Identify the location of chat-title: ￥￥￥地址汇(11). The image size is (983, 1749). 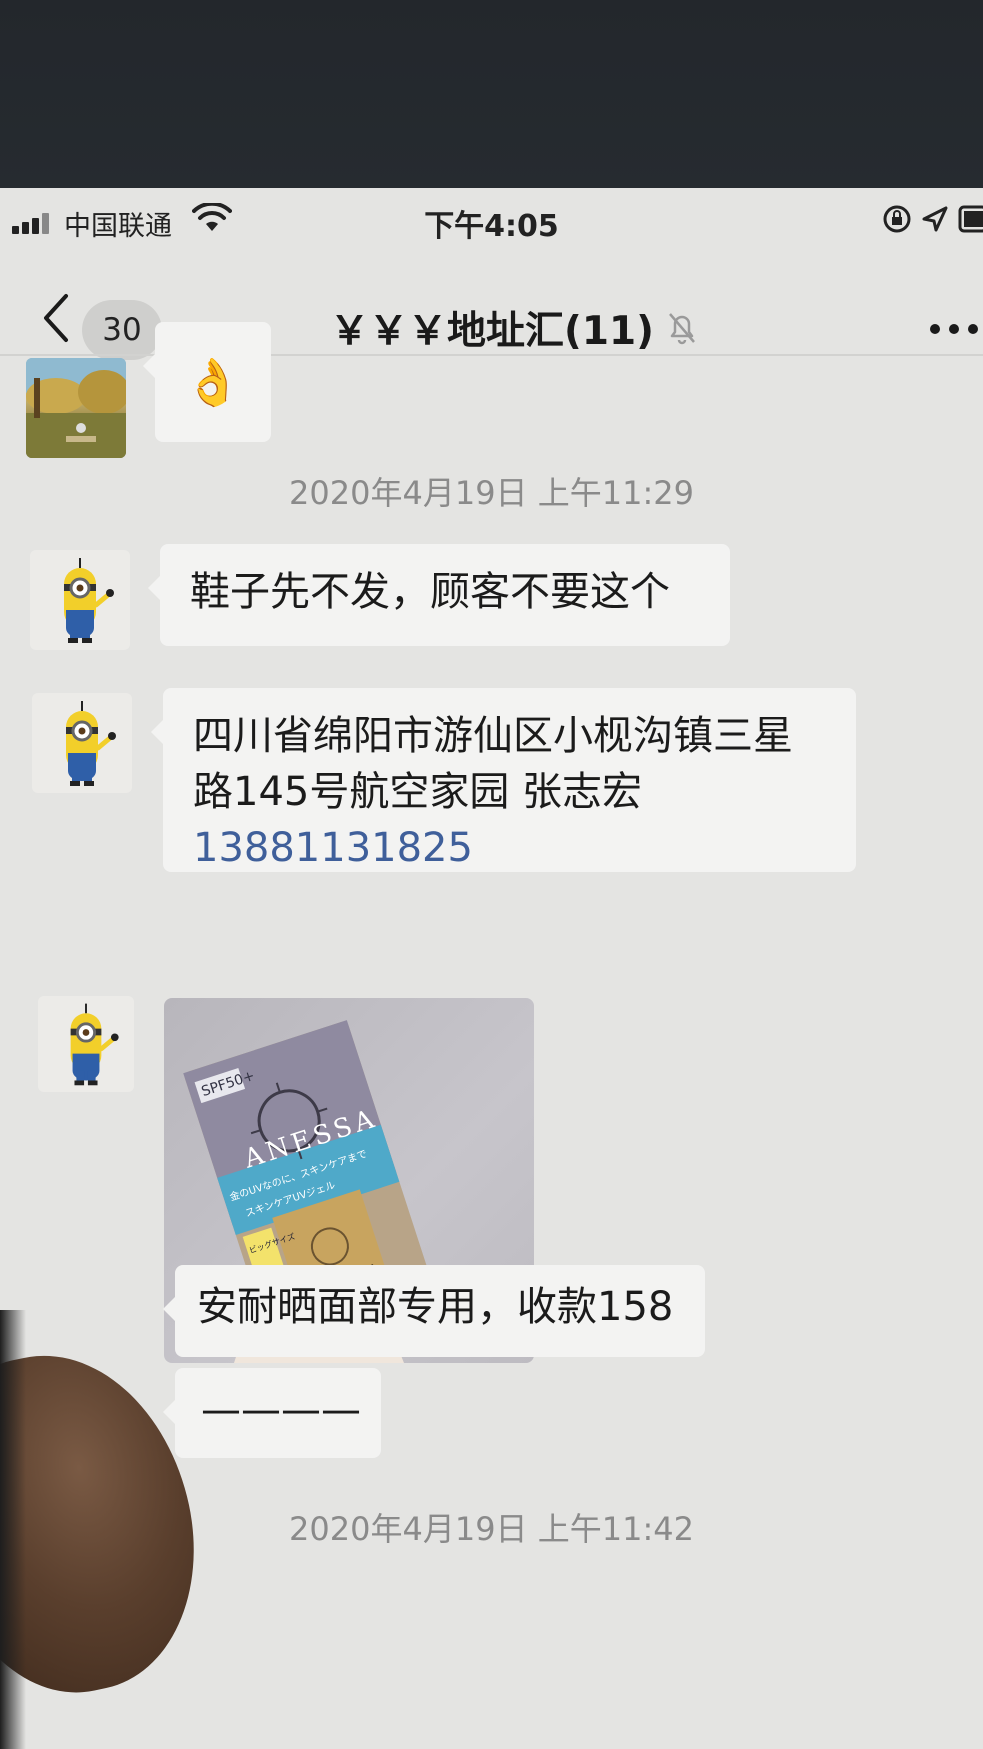
(492, 331).